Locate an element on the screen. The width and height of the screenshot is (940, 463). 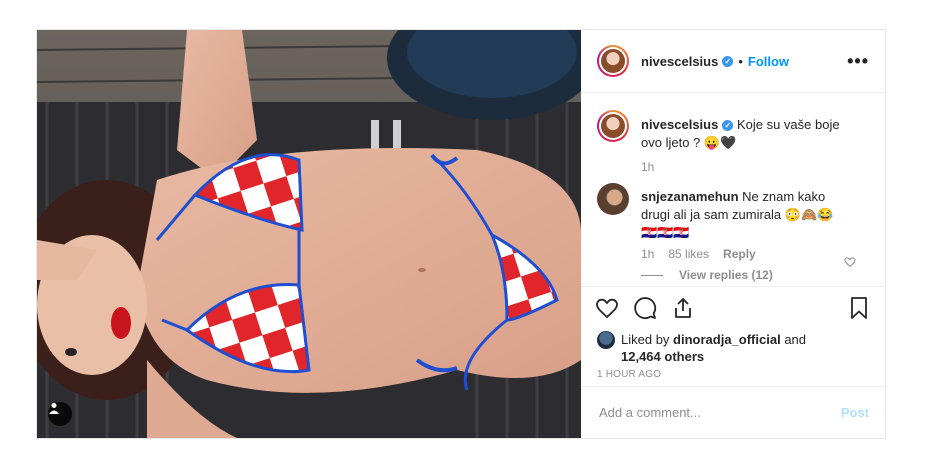
comment-meta: 1h 85 likes Reply is located at coordinates (698, 254).